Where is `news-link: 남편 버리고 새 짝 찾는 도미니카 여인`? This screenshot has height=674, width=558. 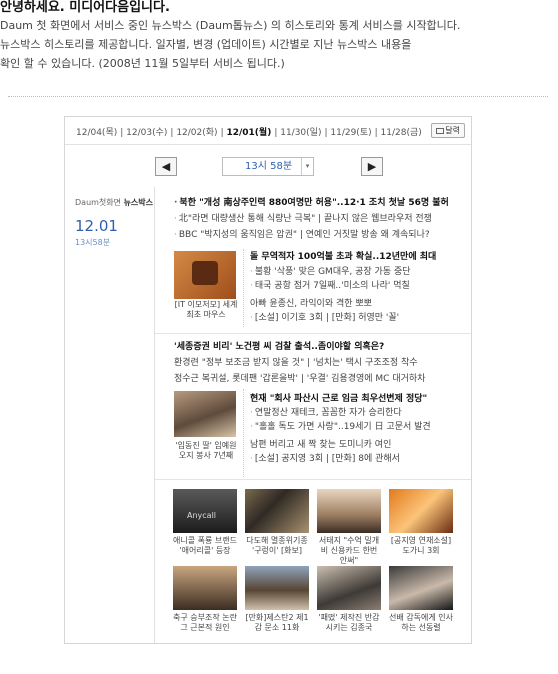 news-link: 남편 버리고 새 짝 찾는 도미니카 여인 is located at coordinates (320, 445).